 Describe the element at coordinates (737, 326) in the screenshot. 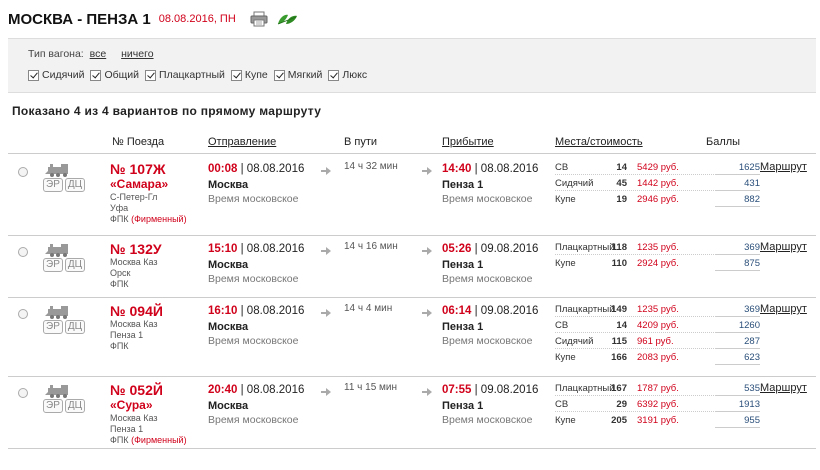

I see `seat-score: 1260` at that location.